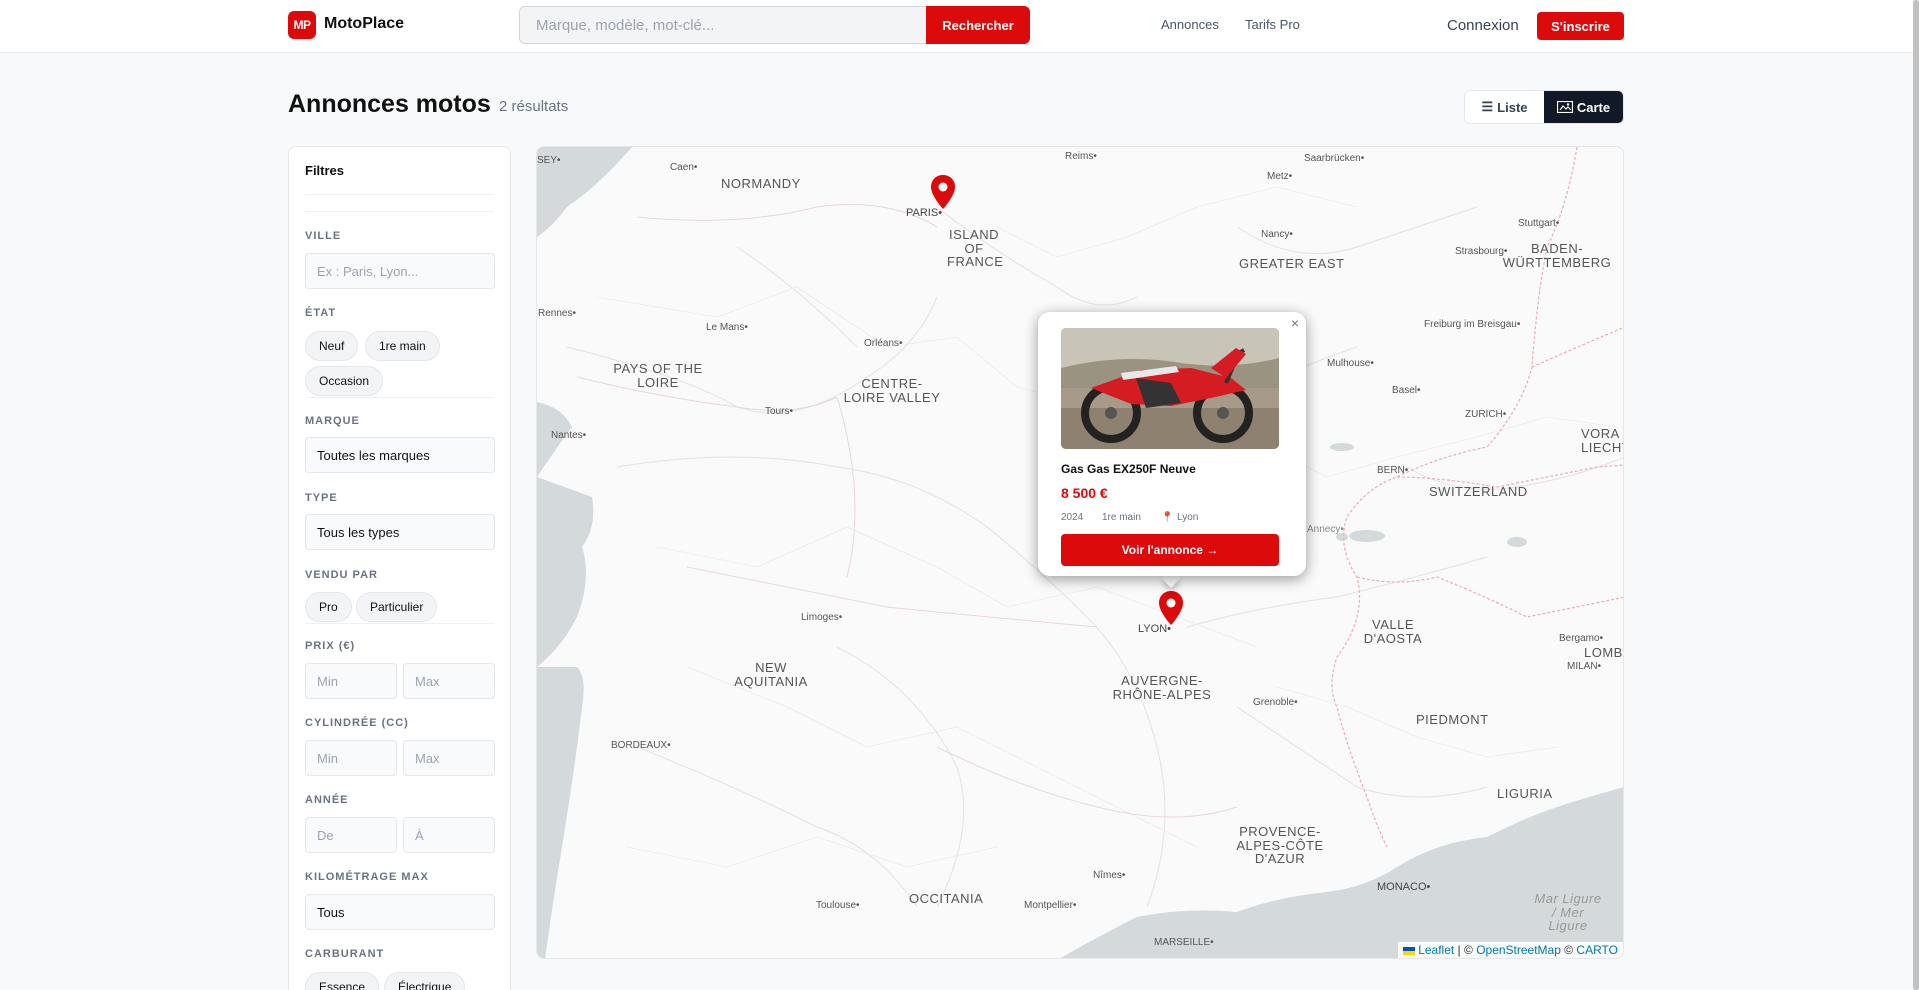  Describe the element at coordinates (389, 104) in the screenshot. I see `page-title: Annonces motos` at that location.